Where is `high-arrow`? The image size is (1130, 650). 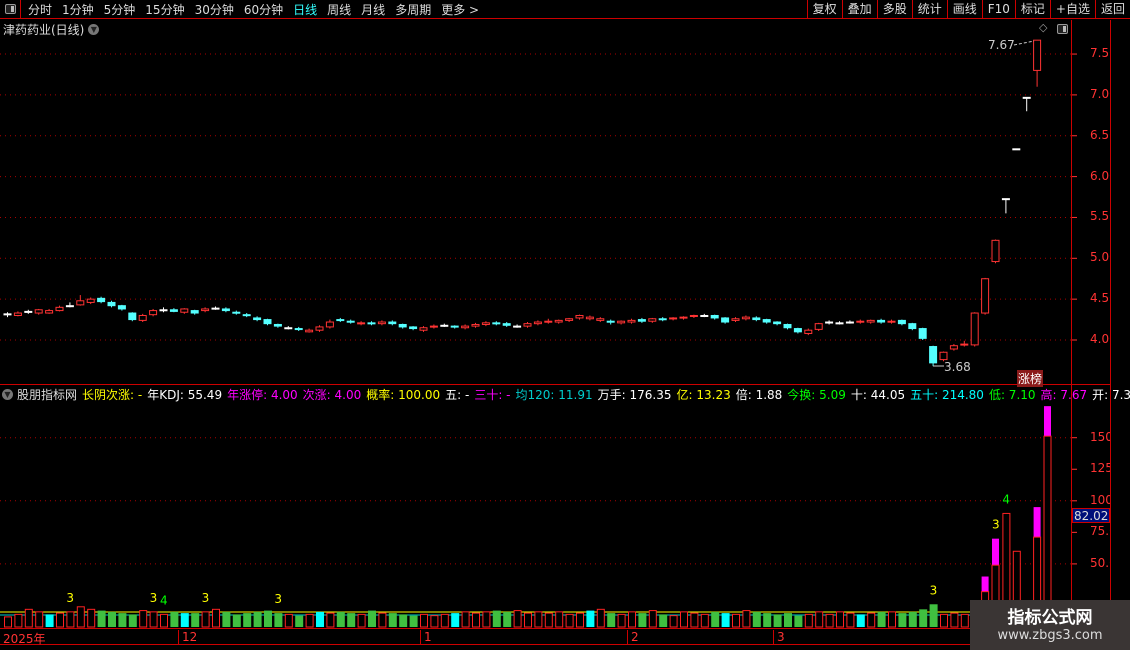 high-arrow is located at coordinates (1024, 43).